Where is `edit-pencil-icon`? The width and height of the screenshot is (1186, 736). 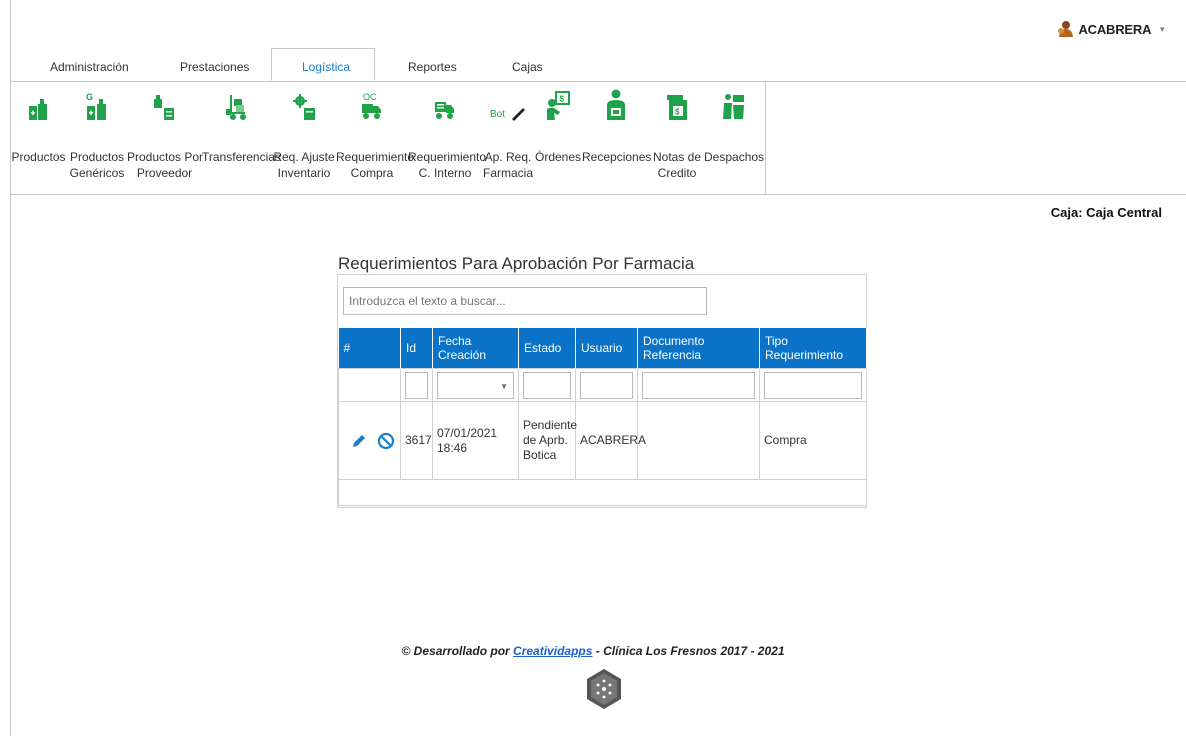
edit-pencil-icon is located at coordinates (359, 441).